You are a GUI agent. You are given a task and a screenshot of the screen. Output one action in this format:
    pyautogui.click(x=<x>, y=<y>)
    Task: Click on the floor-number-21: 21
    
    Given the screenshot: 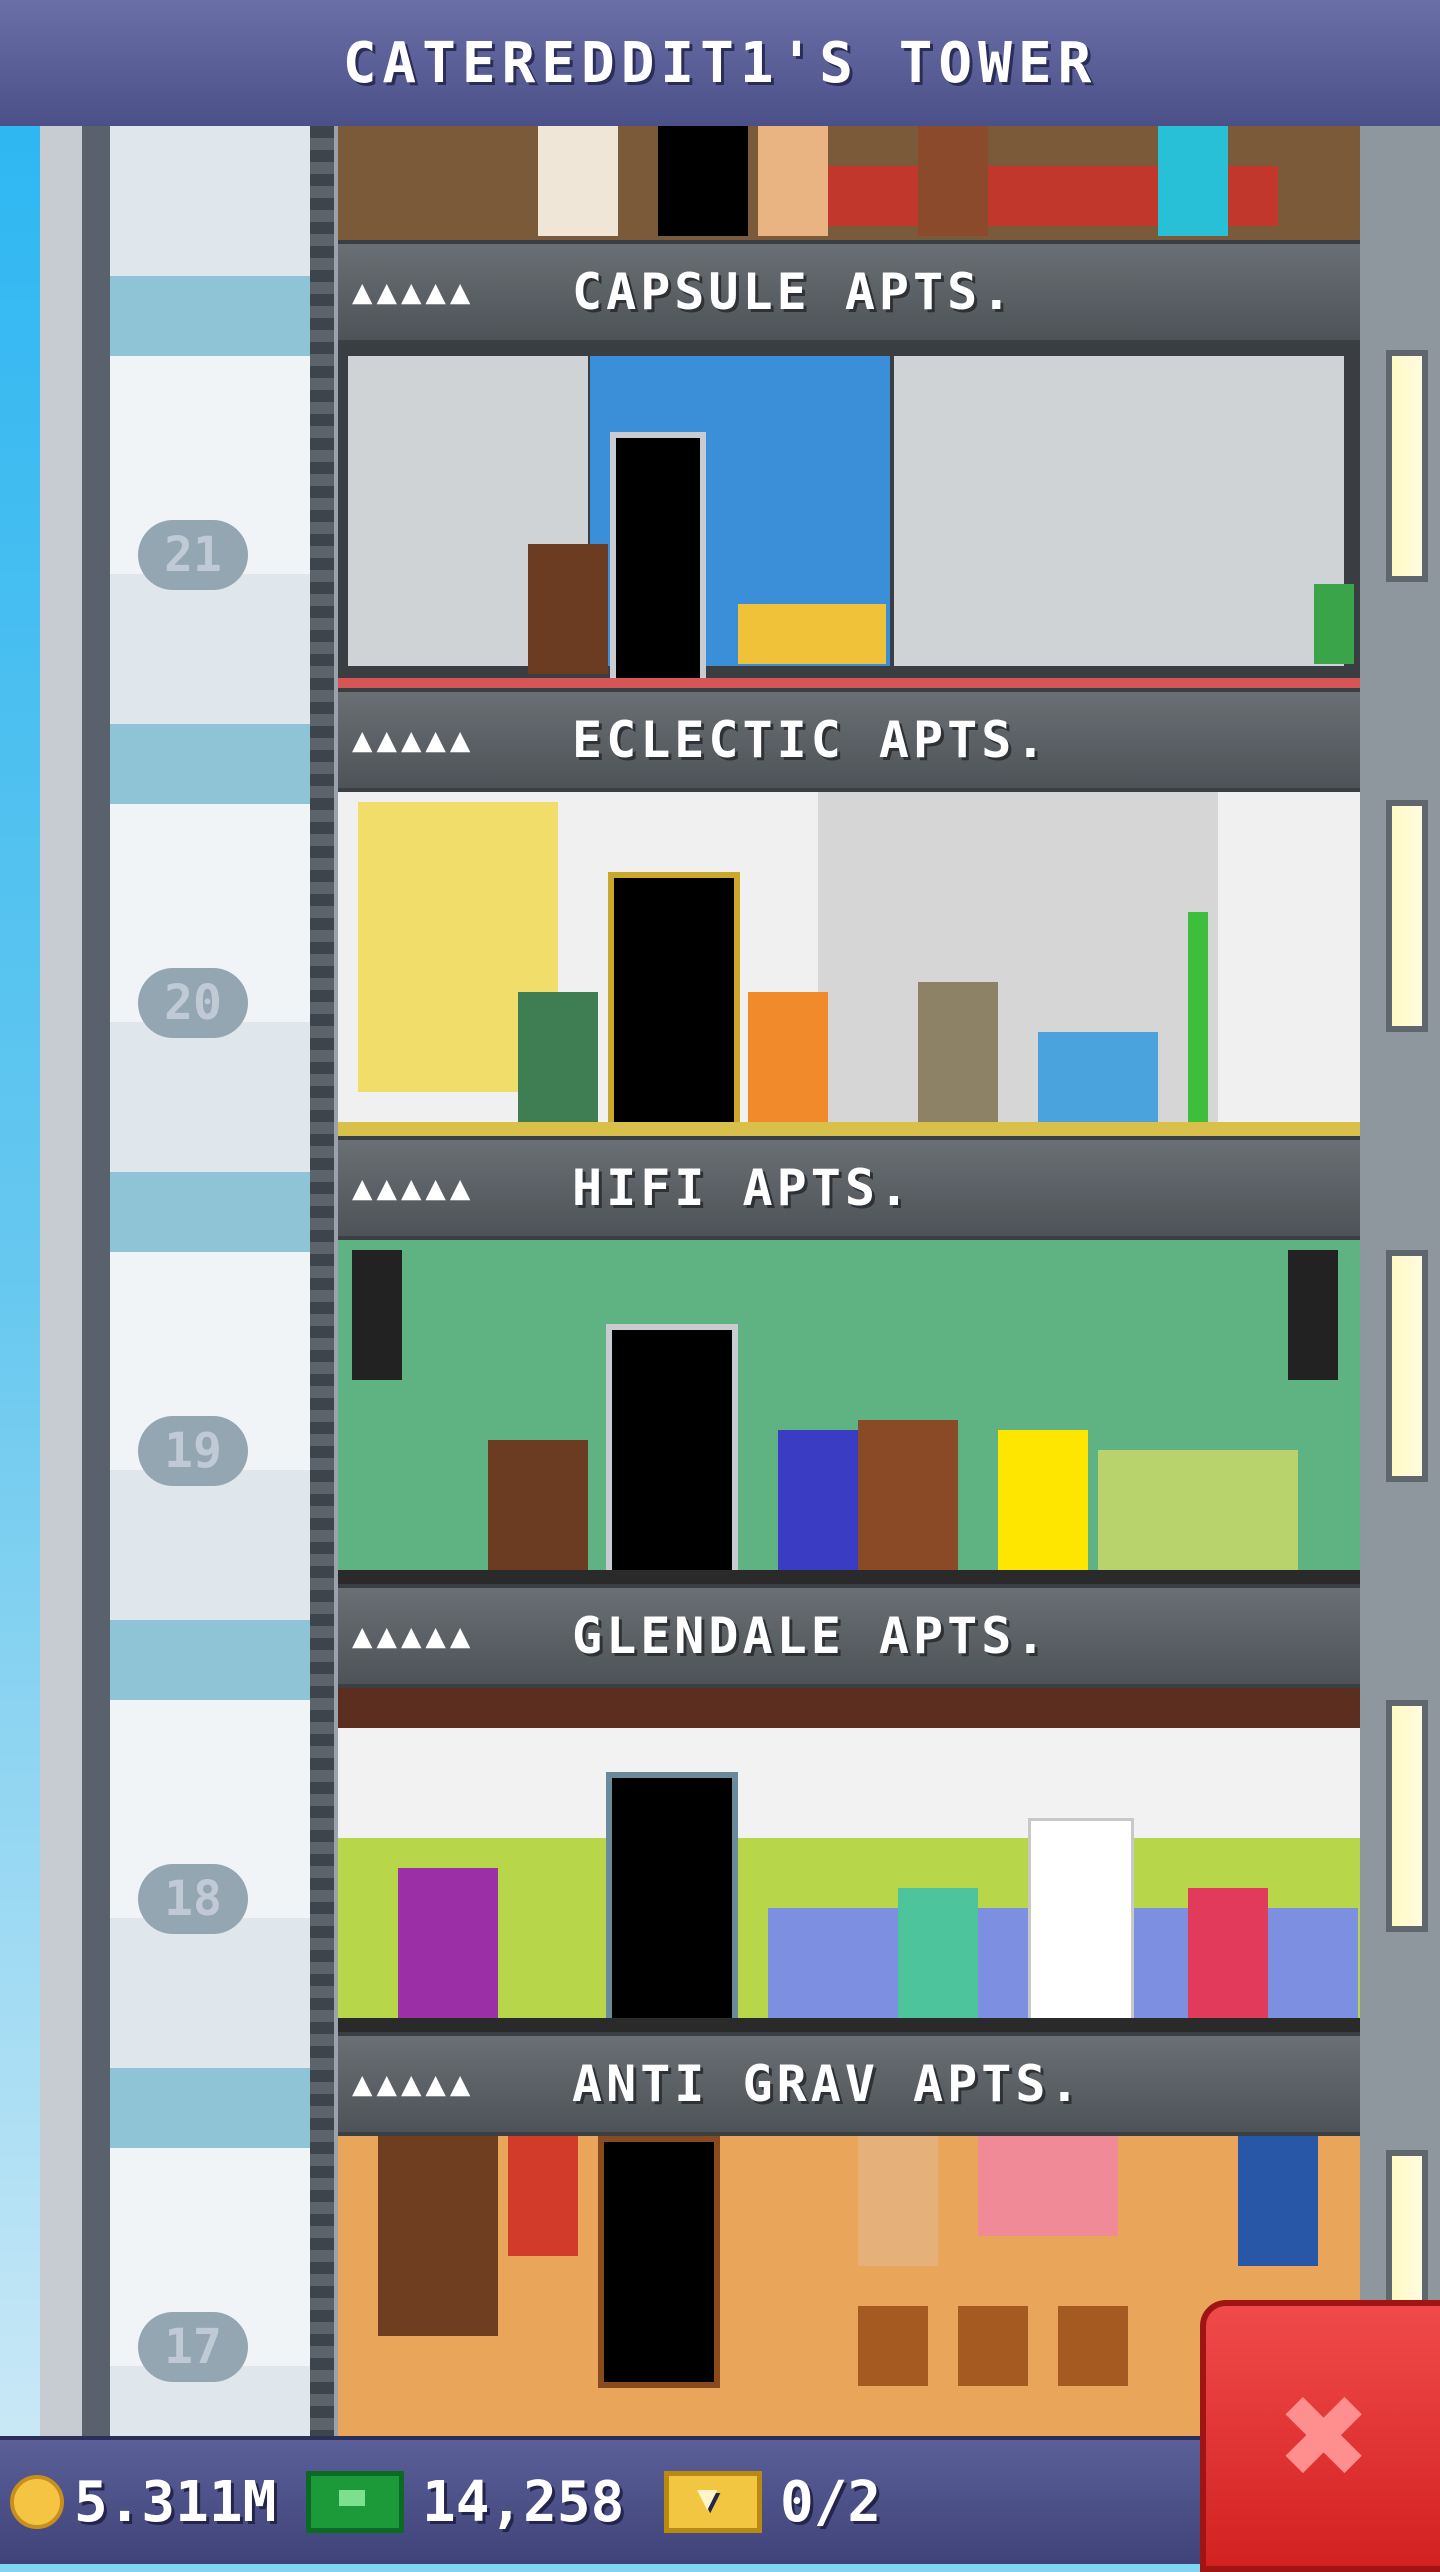 What is the action you would take?
    pyautogui.click(x=193, y=555)
    